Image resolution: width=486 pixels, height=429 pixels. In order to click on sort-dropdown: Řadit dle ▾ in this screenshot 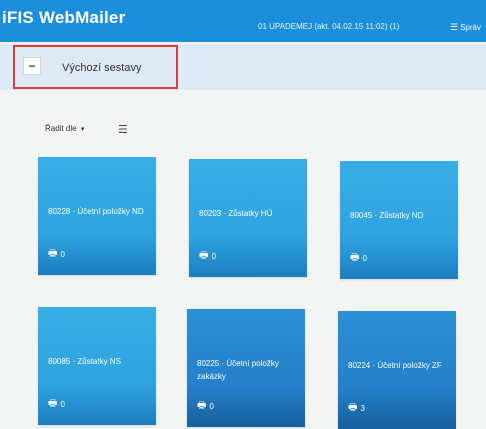, I will do `click(64, 128)`.